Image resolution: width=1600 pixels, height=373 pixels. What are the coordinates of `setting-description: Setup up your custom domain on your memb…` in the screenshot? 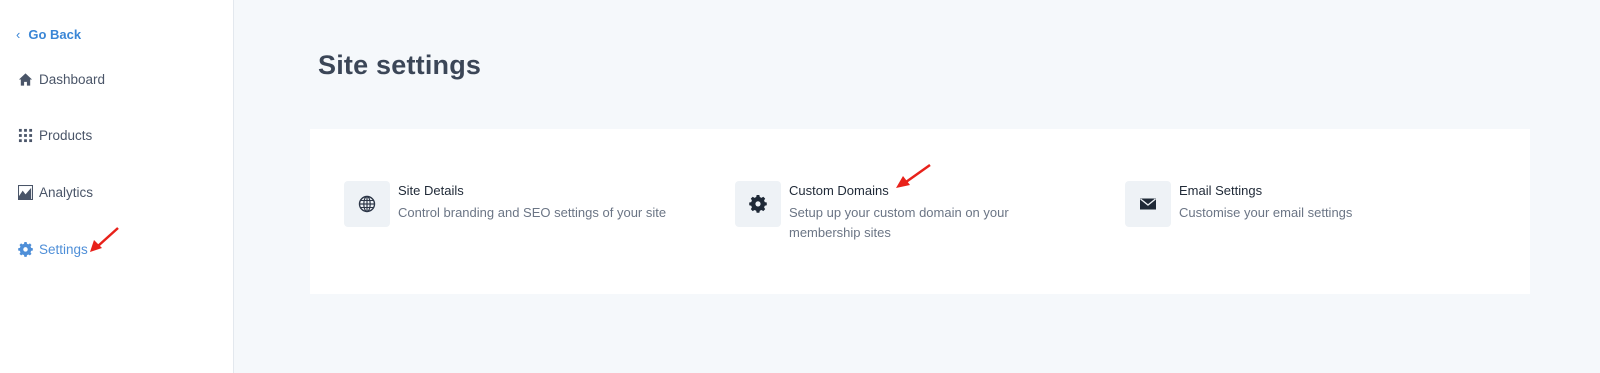 It's located at (899, 222).